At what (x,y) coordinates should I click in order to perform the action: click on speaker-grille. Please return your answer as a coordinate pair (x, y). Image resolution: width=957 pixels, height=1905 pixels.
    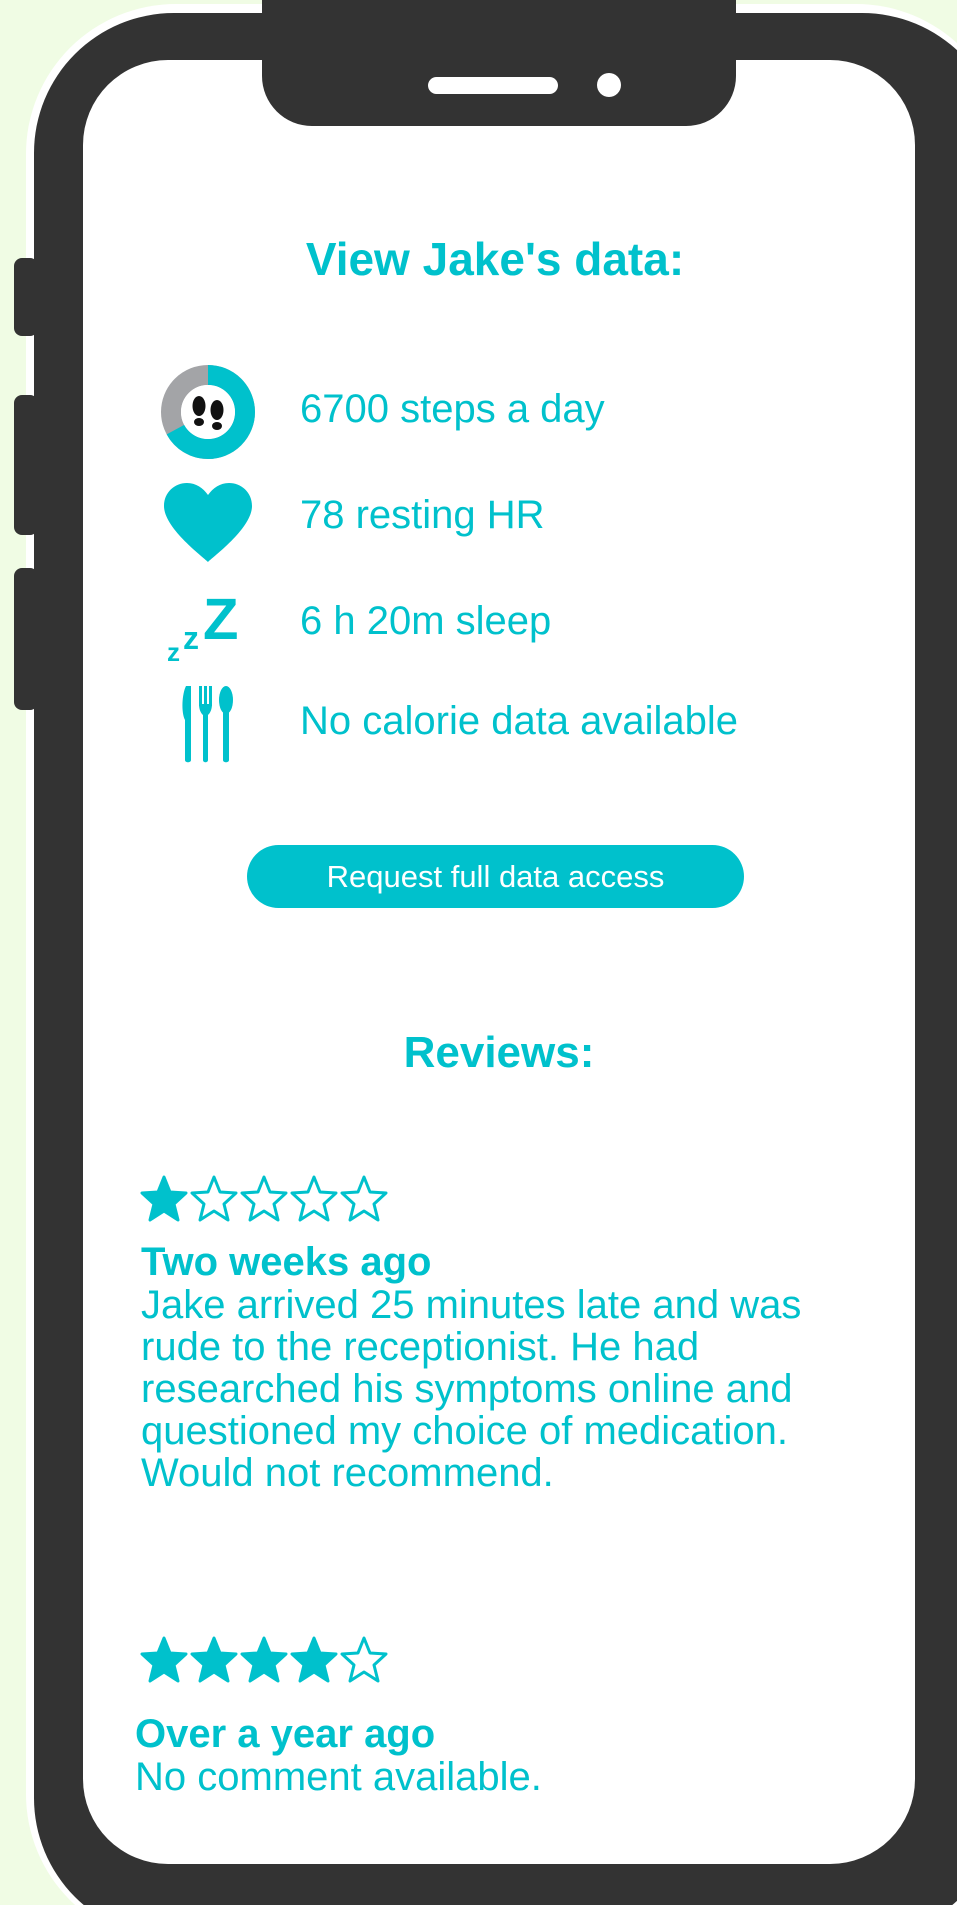
    Looking at the image, I should click on (493, 85).